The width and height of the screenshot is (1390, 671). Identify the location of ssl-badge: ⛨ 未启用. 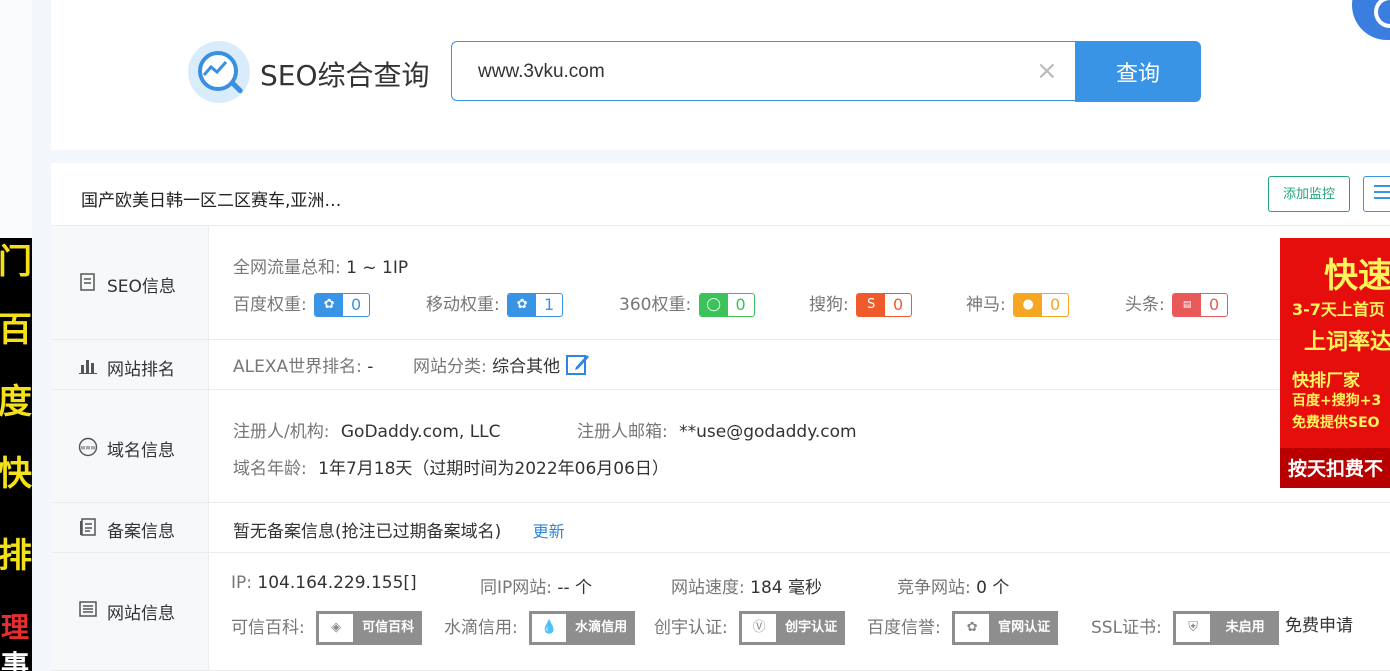
(1226, 628).